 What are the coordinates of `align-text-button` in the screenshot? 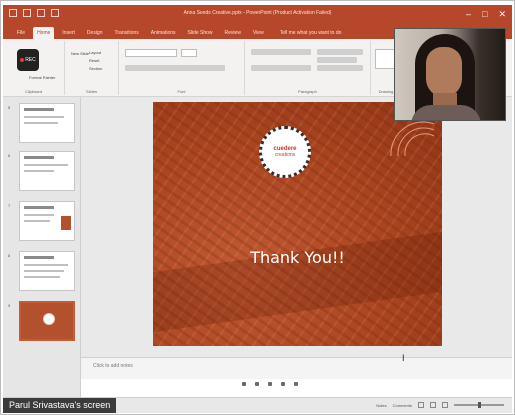 It's located at (337, 60).